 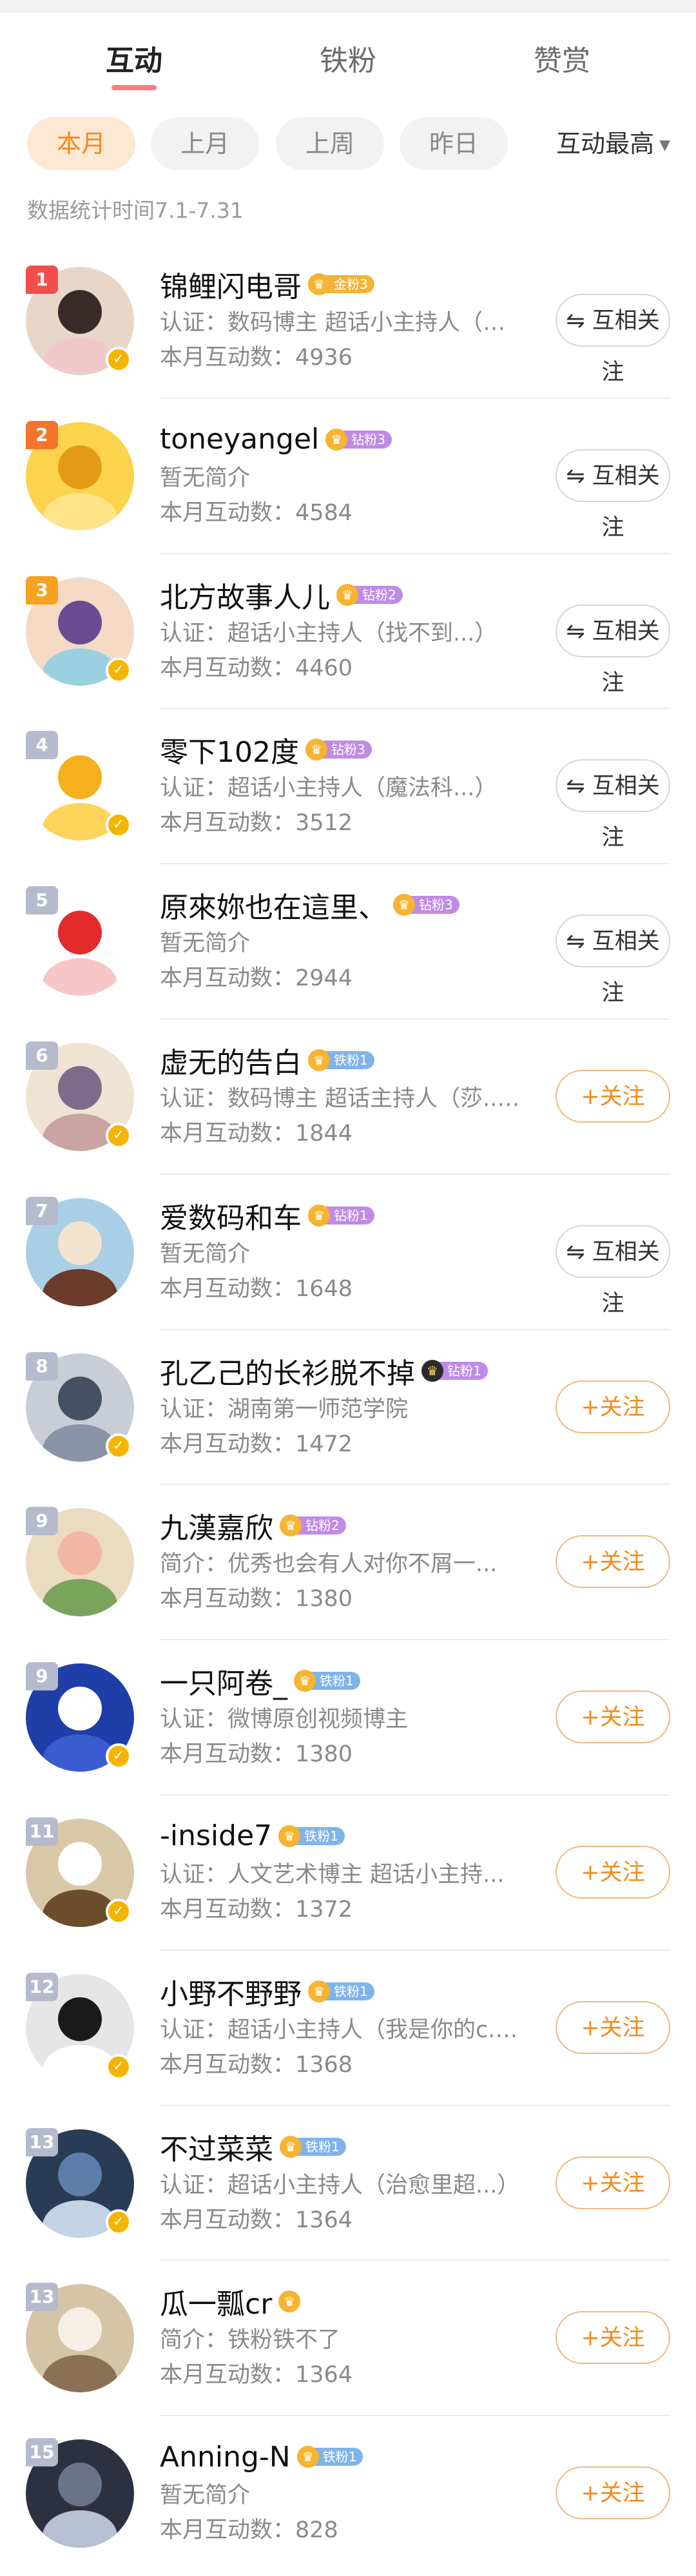 What do you see at coordinates (454, 143) in the screenshot?
I see `filter-yesterday: 昨日` at bounding box center [454, 143].